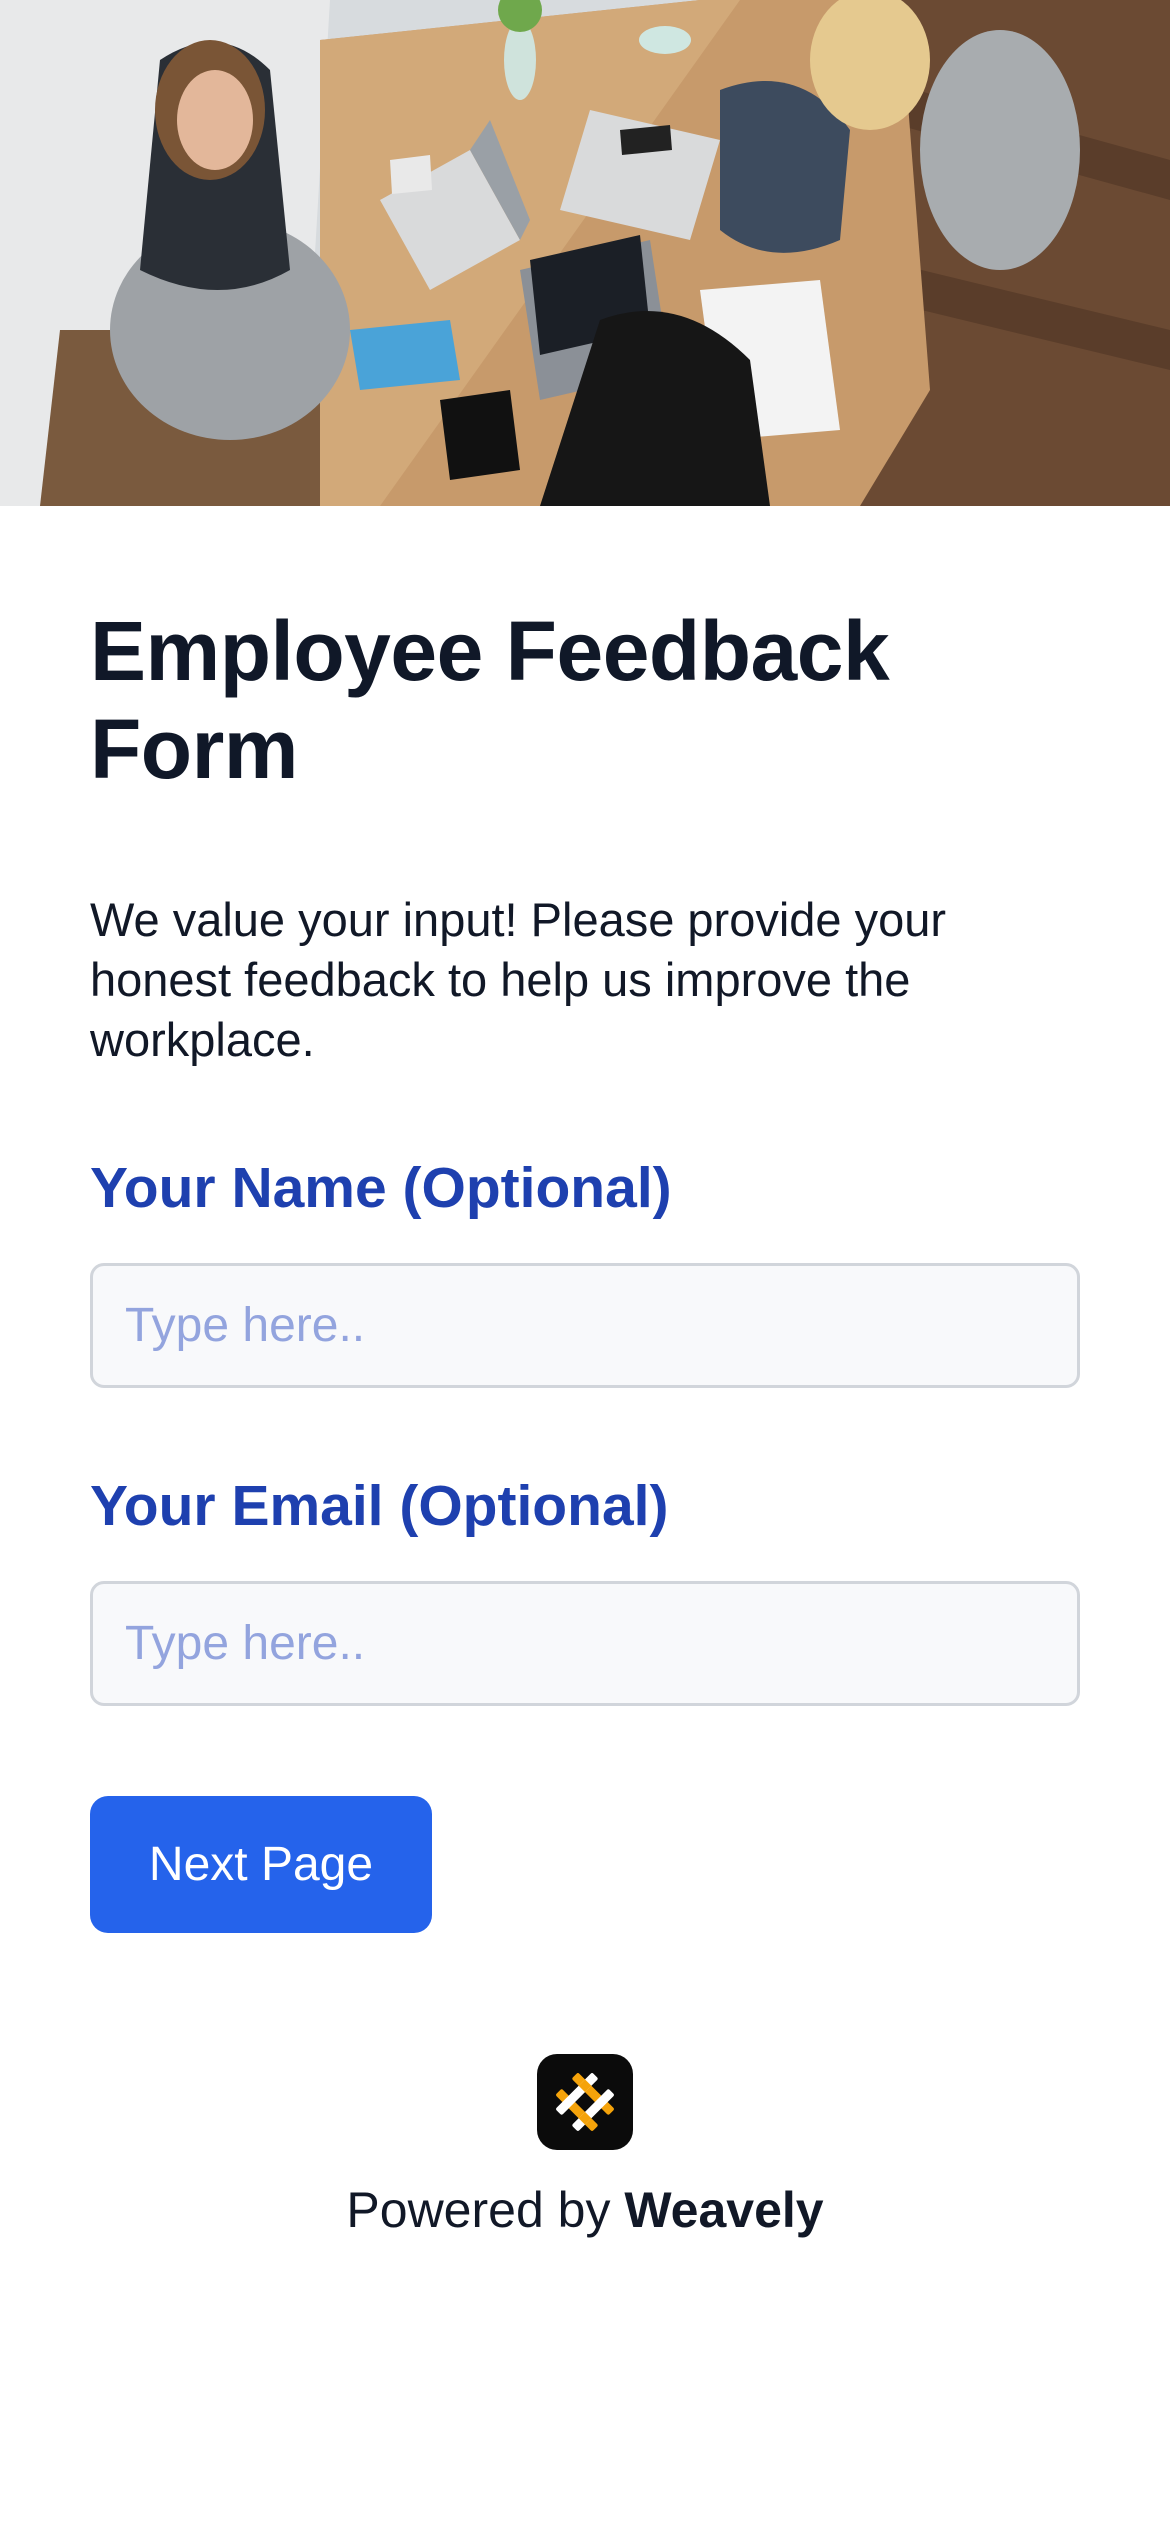 This screenshot has height=2532, width=1170. What do you see at coordinates (723, 2210) in the screenshot?
I see `brand-name-link: Weavely` at bounding box center [723, 2210].